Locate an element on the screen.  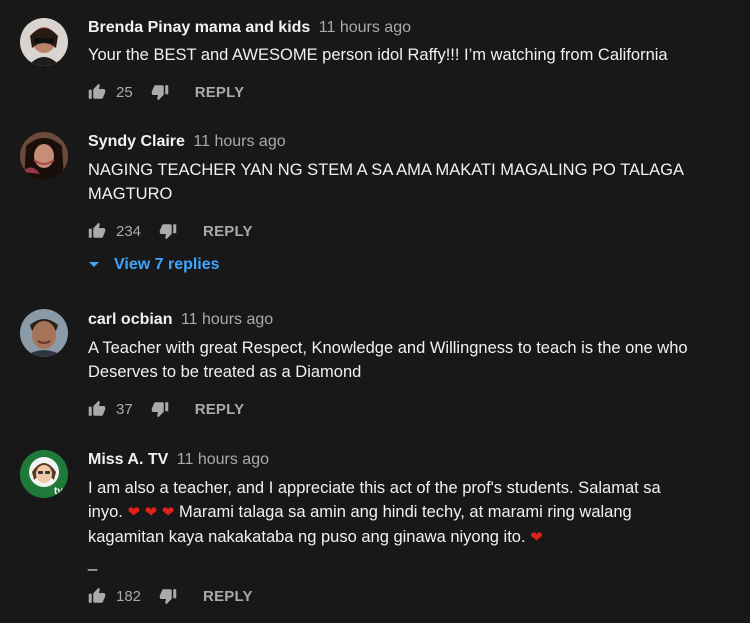
avatar-syndy is located at coordinates (44, 156).